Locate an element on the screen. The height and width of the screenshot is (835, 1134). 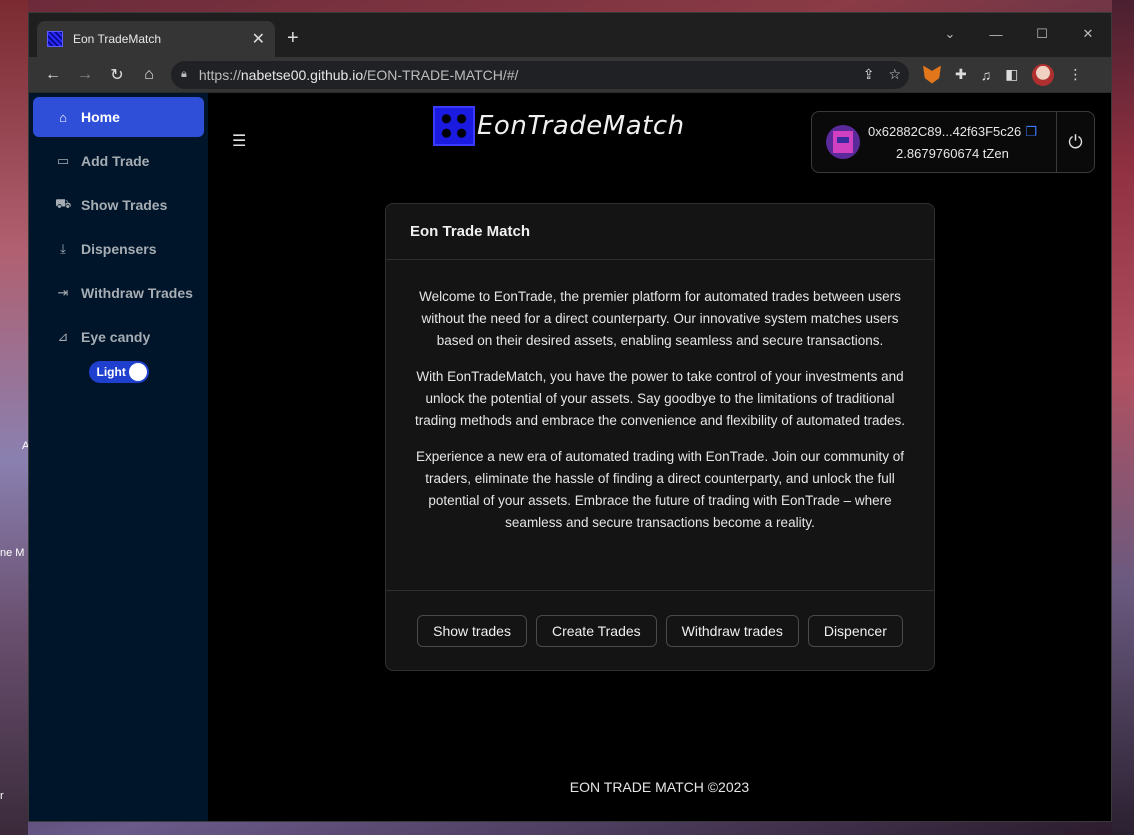
sidebar-item-label: Eye candy is located at coordinates (116, 337).